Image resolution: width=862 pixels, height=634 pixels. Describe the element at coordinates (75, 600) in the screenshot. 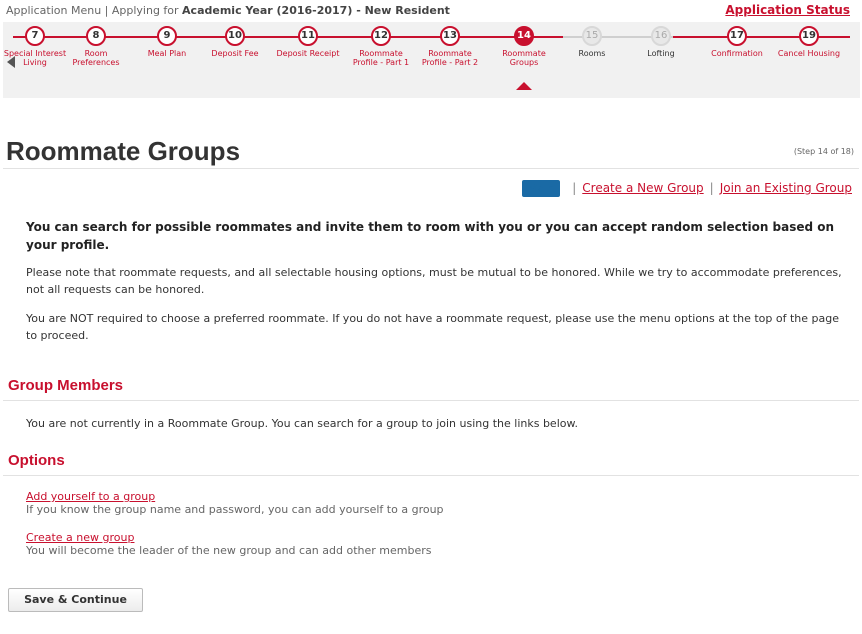

I see `save-and-continue-button: Save & Continue` at that location.